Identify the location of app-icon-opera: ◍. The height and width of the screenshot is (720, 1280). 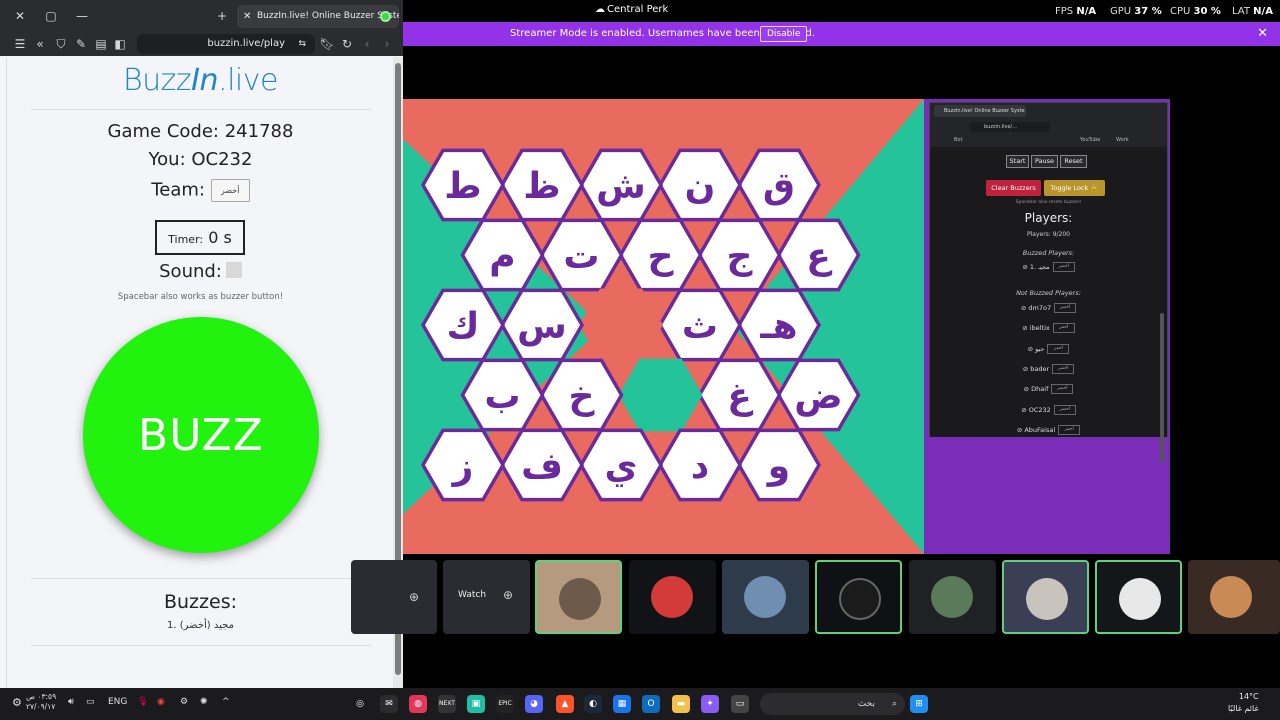
(418, 704).